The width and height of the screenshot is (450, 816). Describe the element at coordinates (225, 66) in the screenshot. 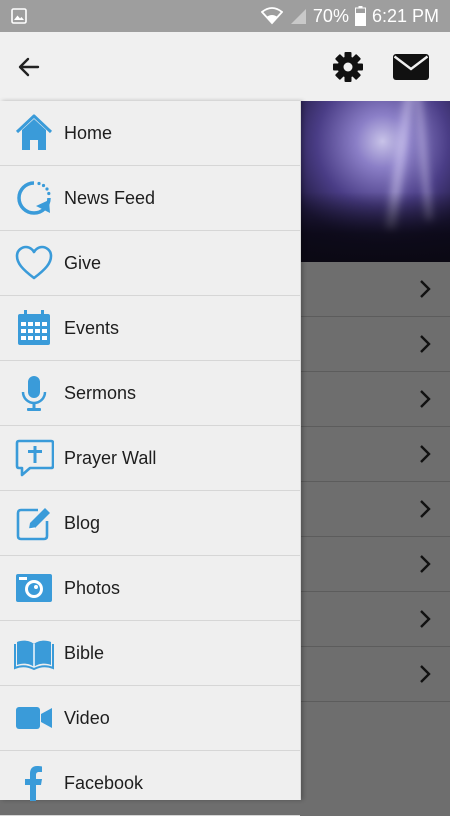

I see `app-toolbar` at that location.